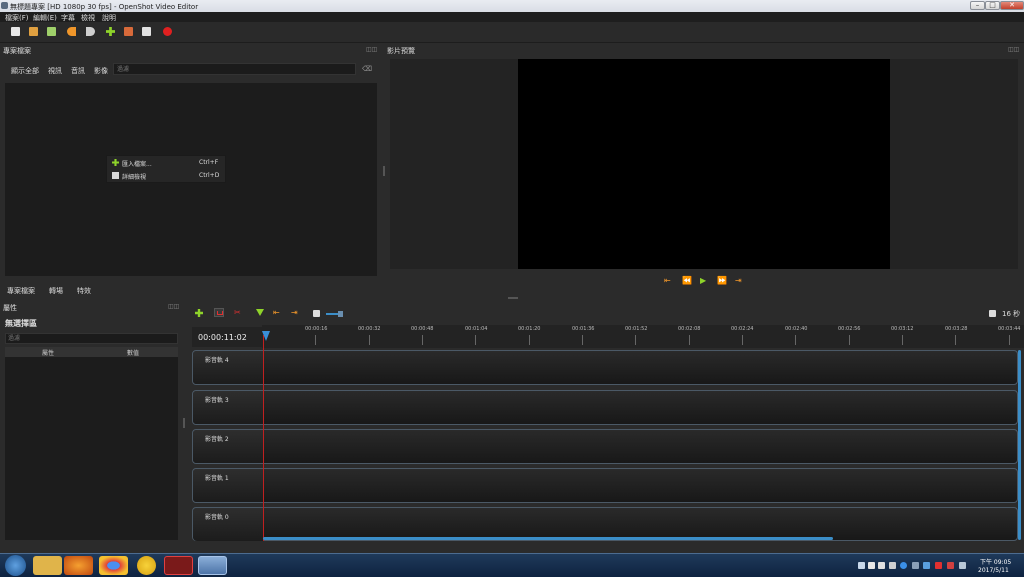  I want to click on jump-end-button: ⇥, so click(738, 280).